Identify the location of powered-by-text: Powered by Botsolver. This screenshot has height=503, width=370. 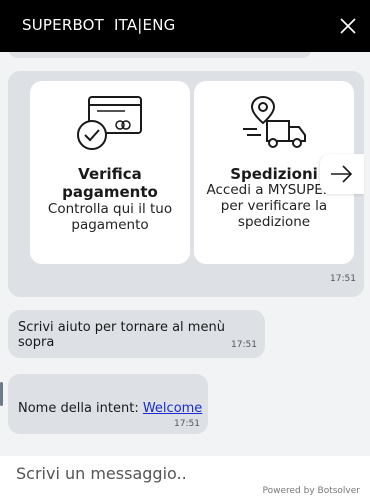
(311, 491).